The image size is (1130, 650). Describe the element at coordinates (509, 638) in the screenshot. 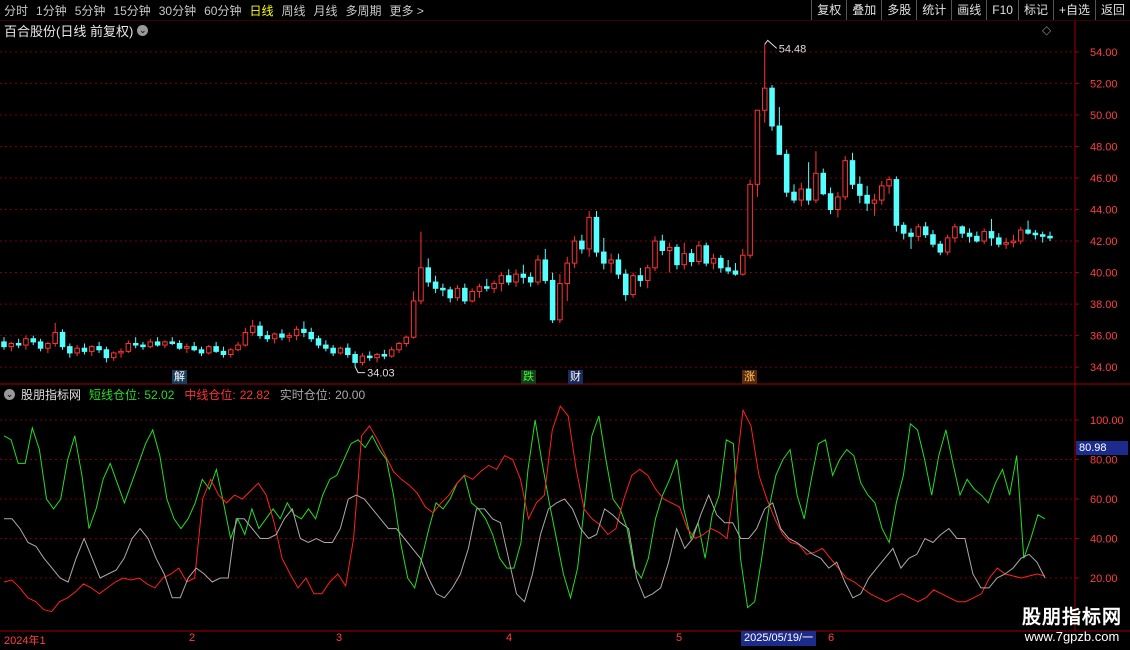

I see `date-month-4: 4` at that location.